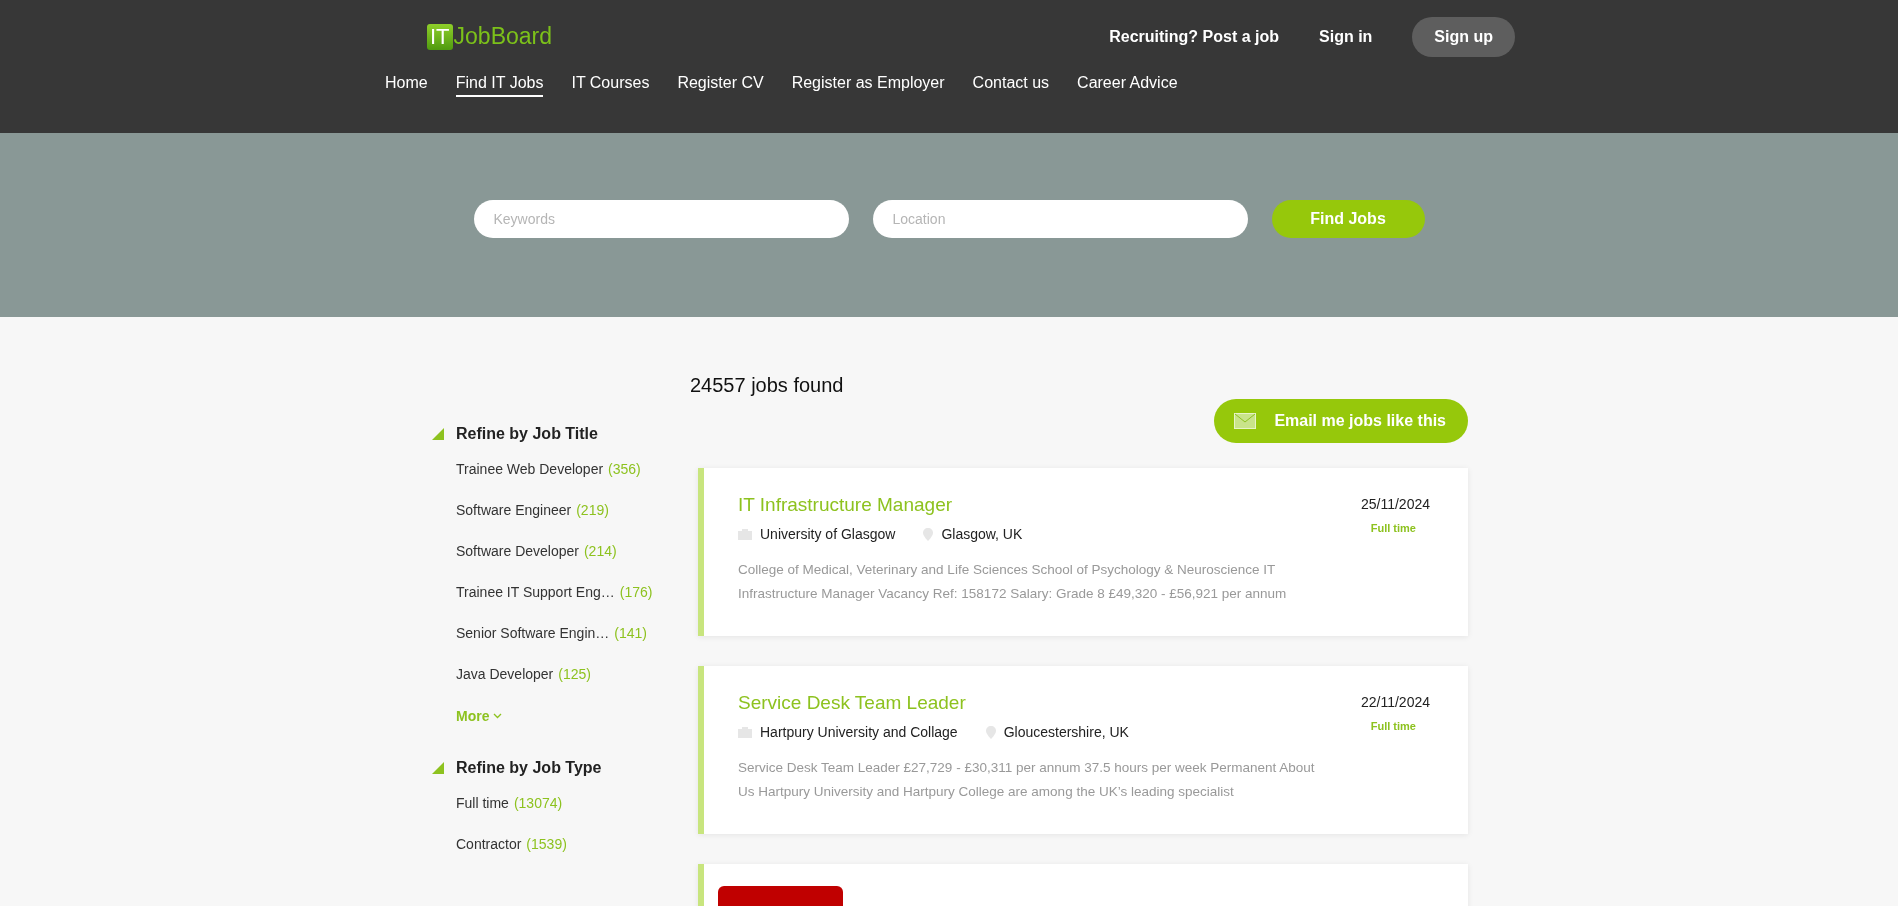  Describe the element at coordinates (517, 551) in the screenshot. I see `filter-option: Software Developer` at that location.